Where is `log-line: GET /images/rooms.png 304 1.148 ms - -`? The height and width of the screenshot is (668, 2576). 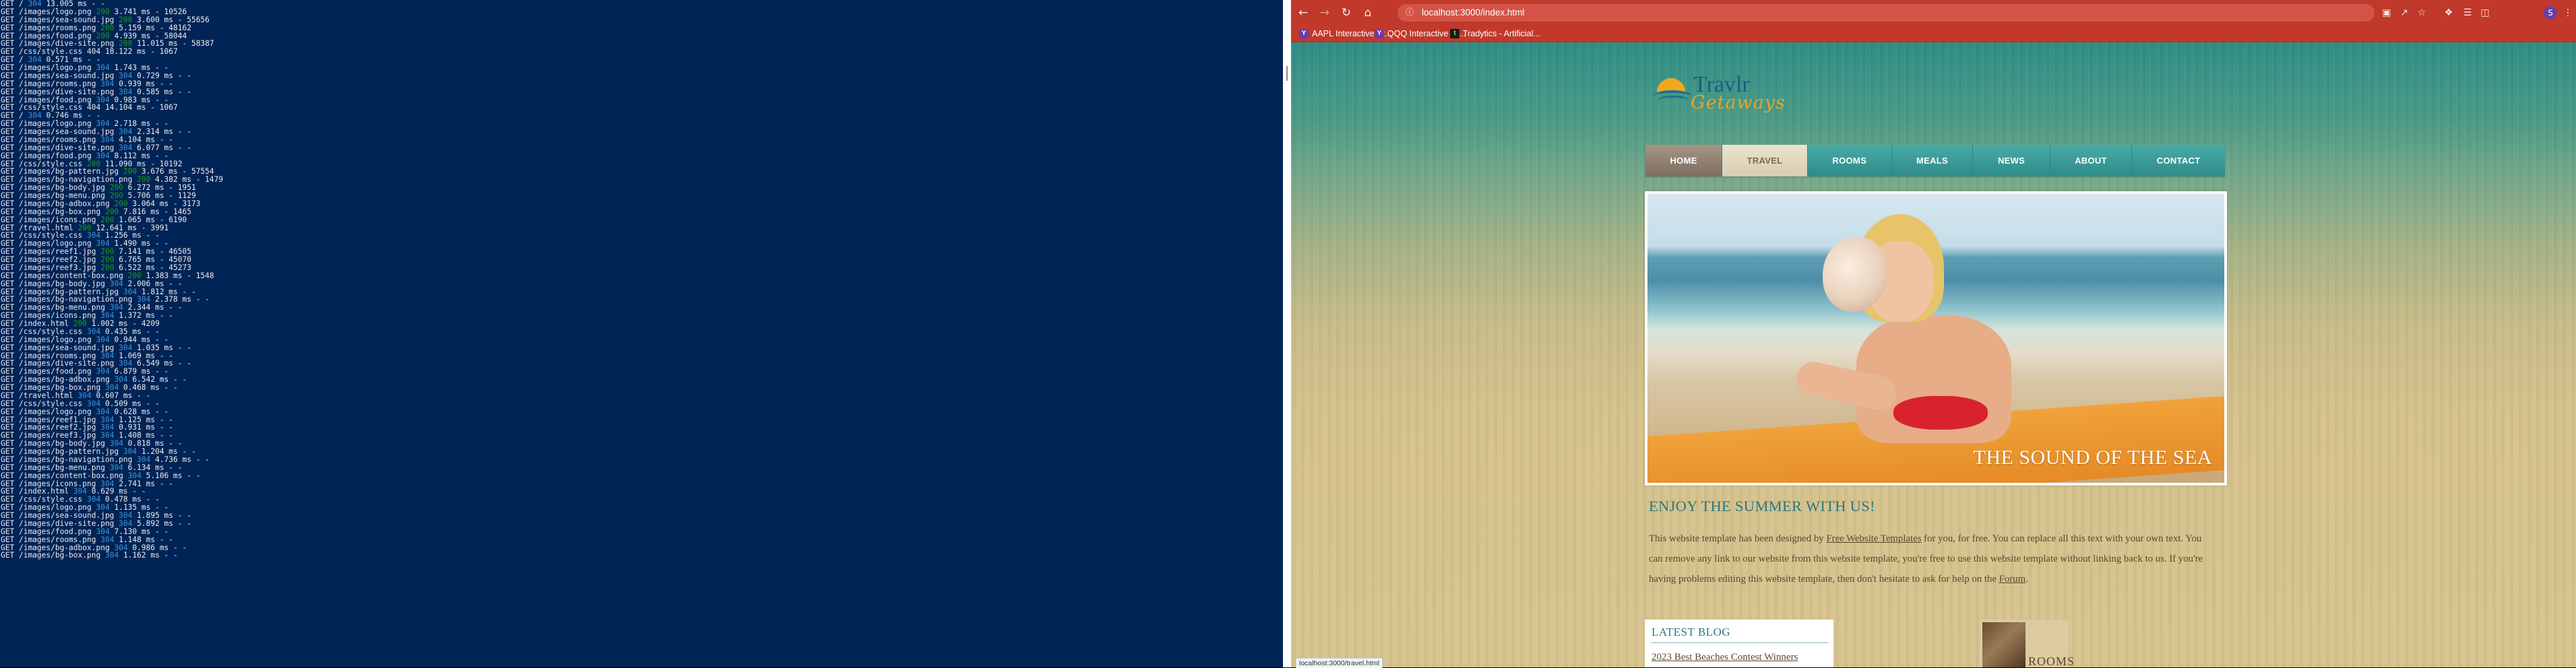 log-line: GET /images/rooms.png 304 1.148 ms - - is located at coordinates (641, 539).